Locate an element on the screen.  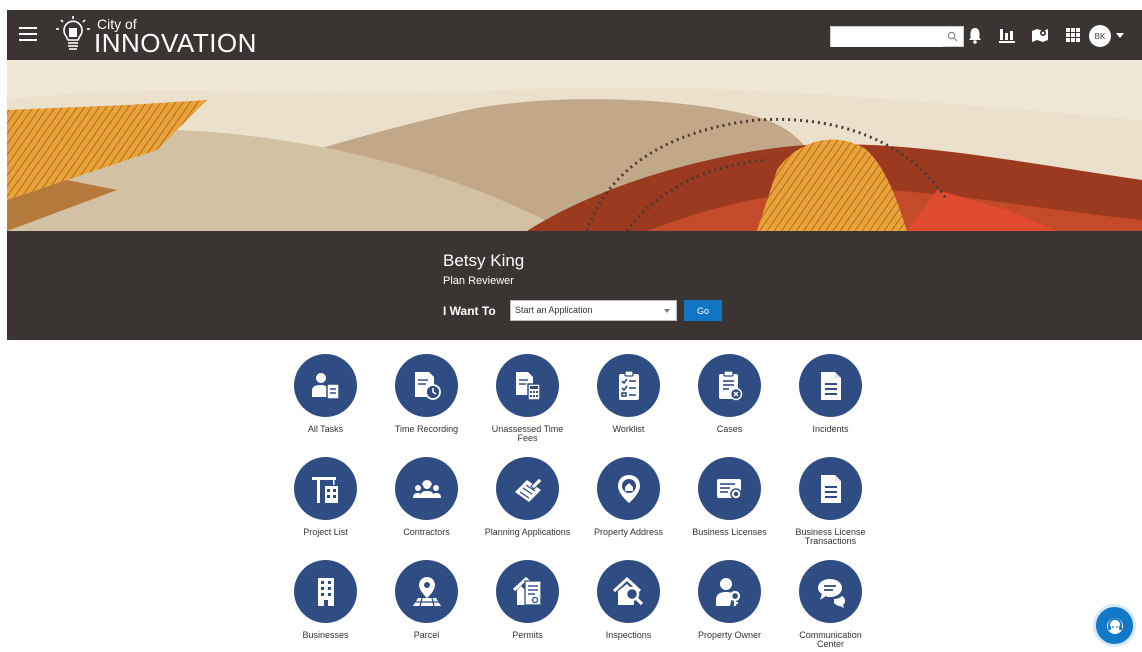
search-box is located at coordinates (897, 36).